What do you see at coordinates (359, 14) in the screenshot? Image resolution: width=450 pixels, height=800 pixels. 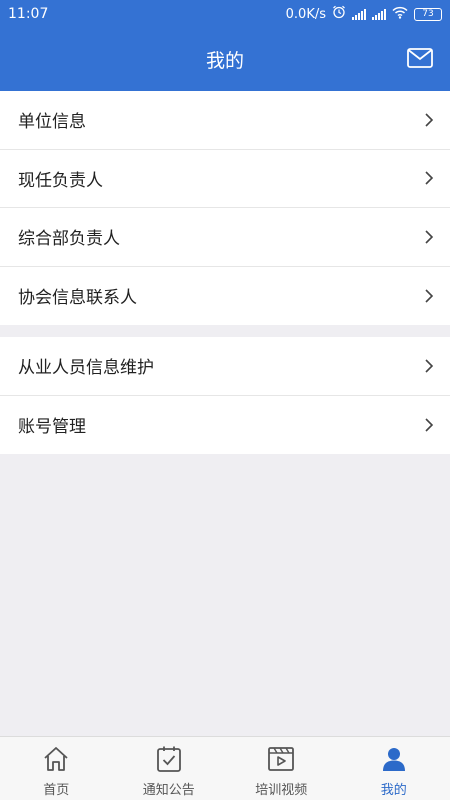 I see `signal-icon` at bounding box center [359, 14].